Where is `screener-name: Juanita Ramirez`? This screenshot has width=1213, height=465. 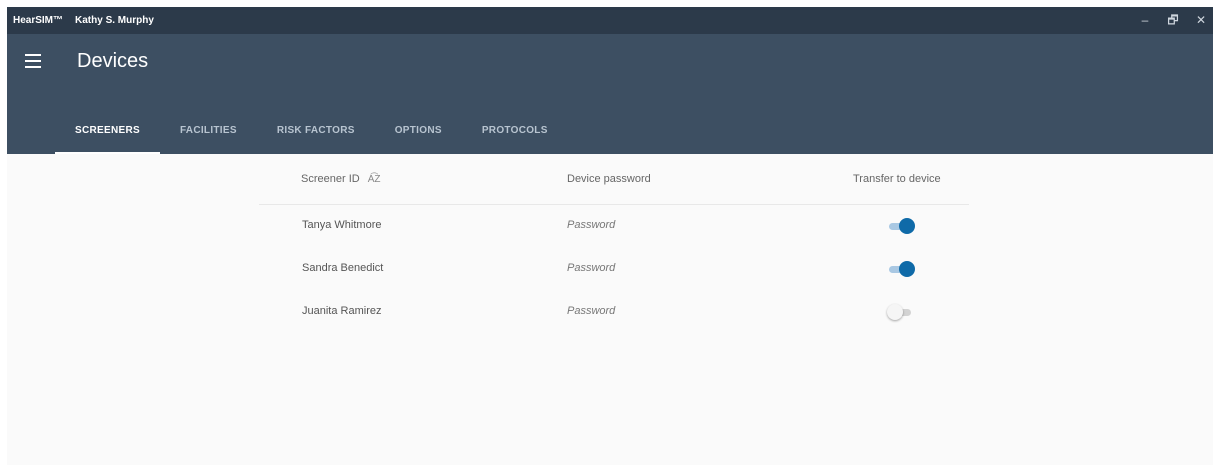
screener-name: Juanita Ramirez is located at coordinates (342, 311).